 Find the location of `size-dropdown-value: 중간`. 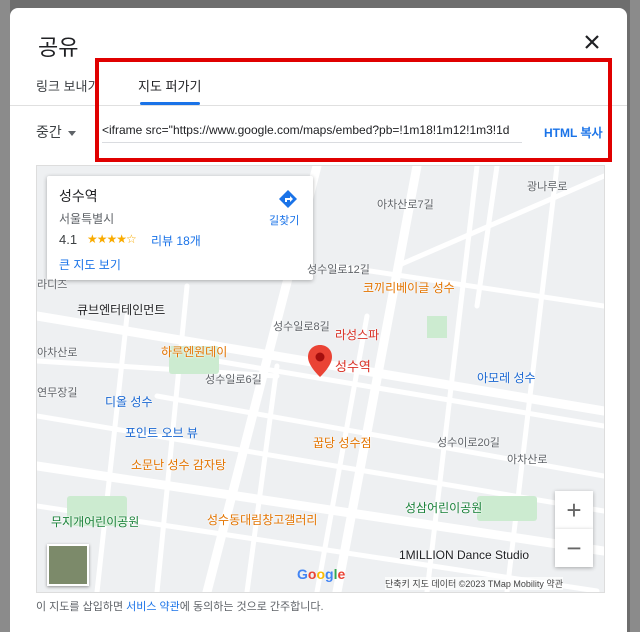

size-dropdown-value: 중간 is located at coordinates (49, 132).